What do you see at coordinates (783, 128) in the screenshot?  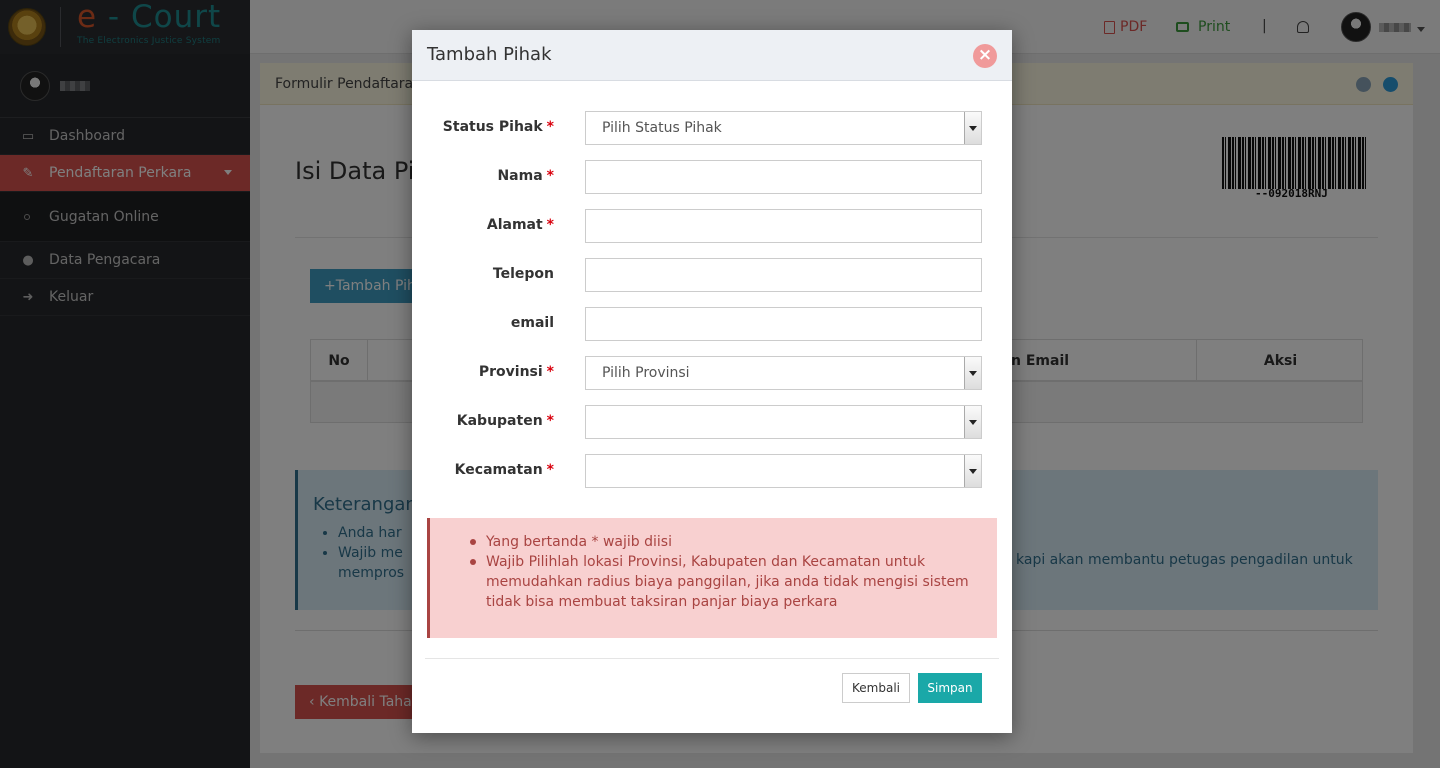 I see `status-pihak-select: Pilih Status Pihak` at bounding box center [783, 128].